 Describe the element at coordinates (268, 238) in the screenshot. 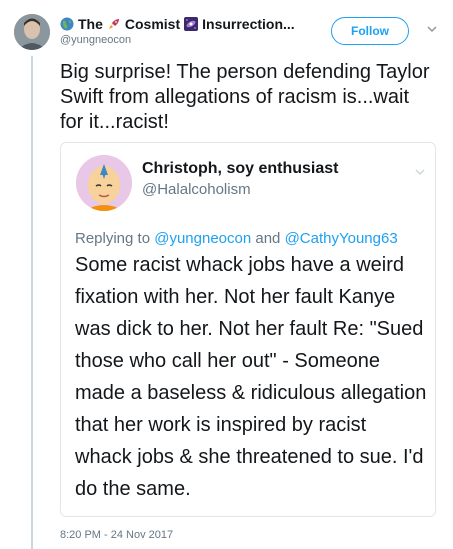

I see `replying-and: and` at that location.